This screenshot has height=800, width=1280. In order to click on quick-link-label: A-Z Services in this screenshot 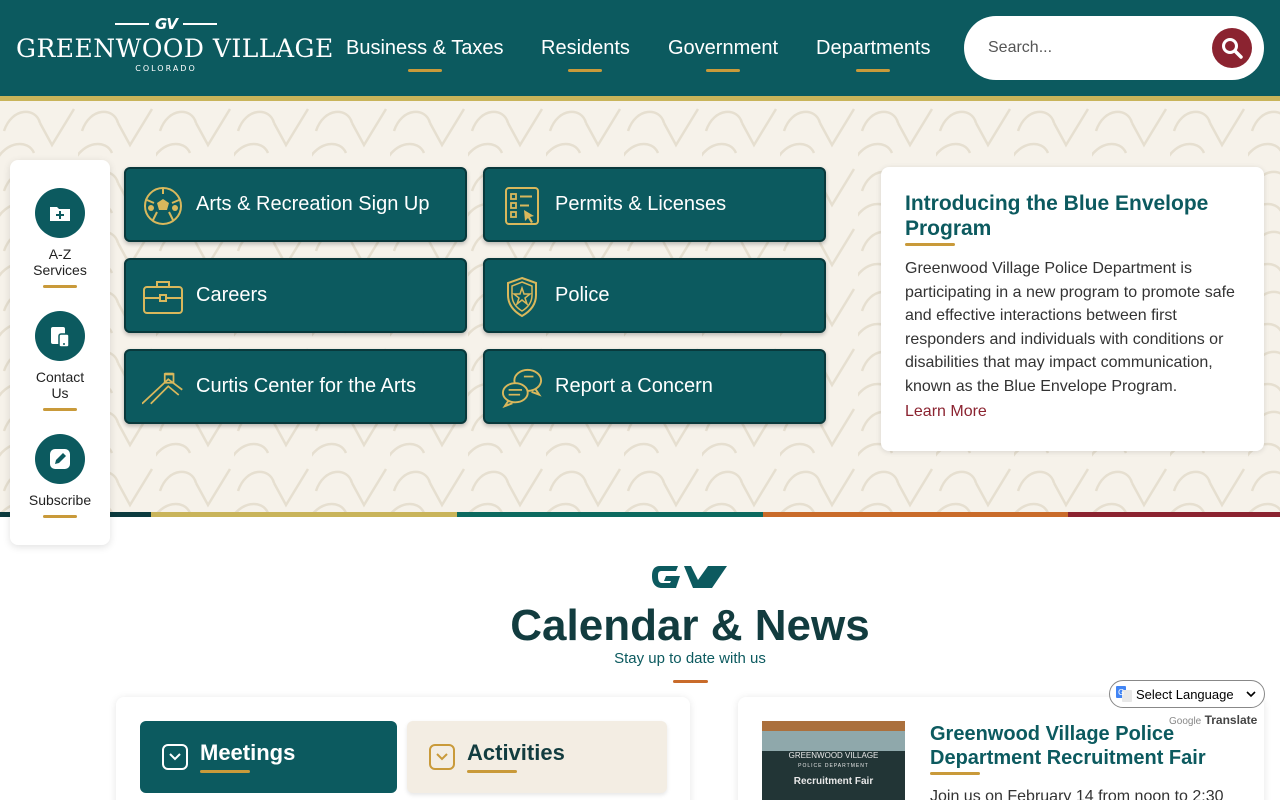, I will do `click(60, 262)`.